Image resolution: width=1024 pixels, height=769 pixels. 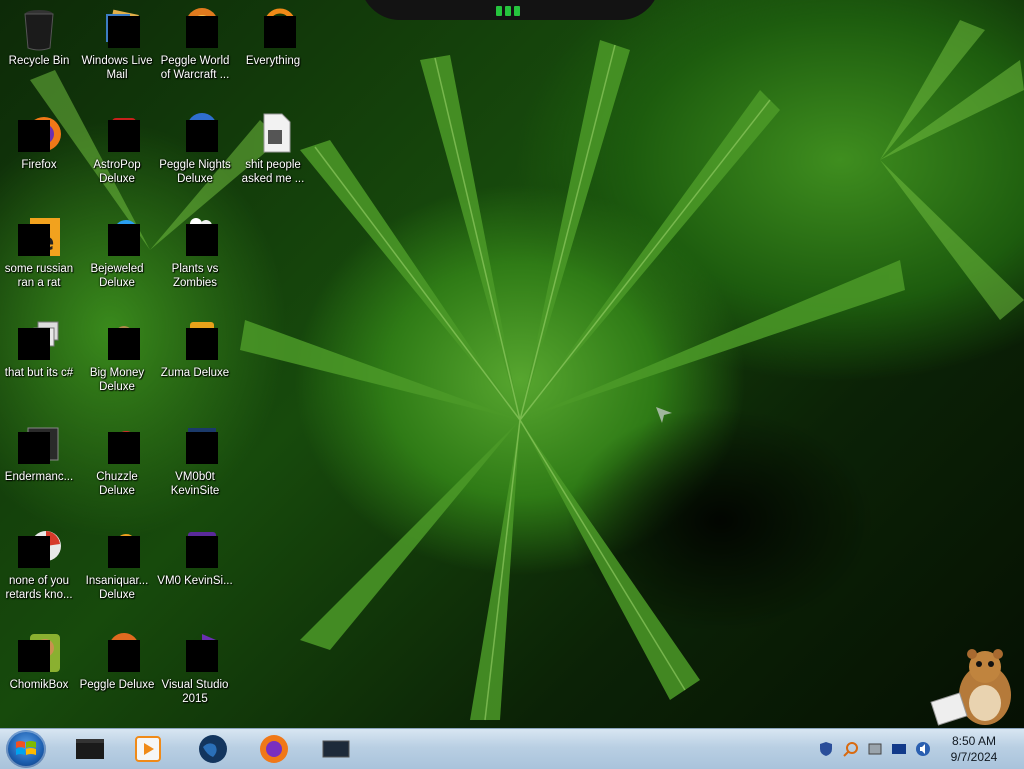 I want to click on desktop-icon-peggle-deluxe: Peggle Deluxe, so click(x=117, y=658).